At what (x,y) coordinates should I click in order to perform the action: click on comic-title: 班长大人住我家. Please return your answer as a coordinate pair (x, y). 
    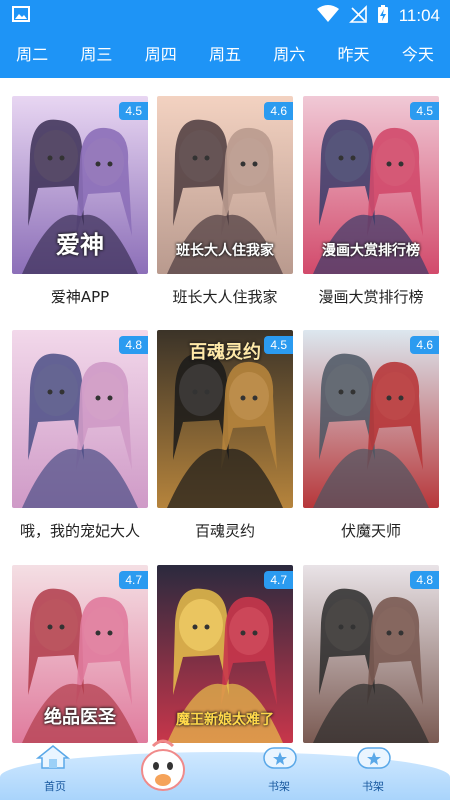
    Looking at the image, I should click on (225, 296).